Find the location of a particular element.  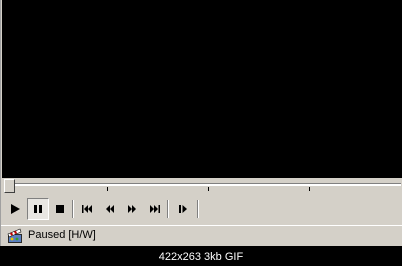

skip-forward-icon is located at coordinates (155, 209).